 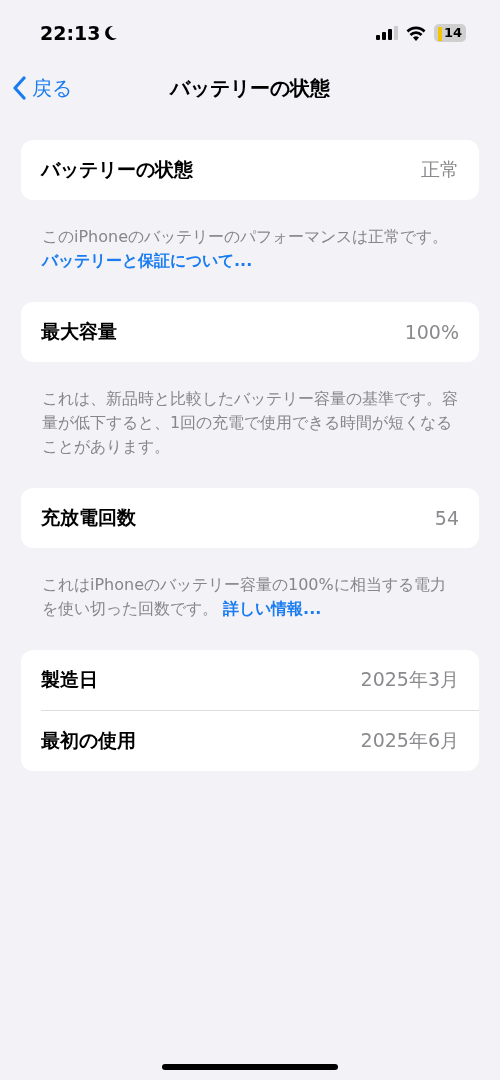 What do you see at coordinates (386, 33) in the screenshot?
I see `signal-icon` at bounding box center [386, 33].